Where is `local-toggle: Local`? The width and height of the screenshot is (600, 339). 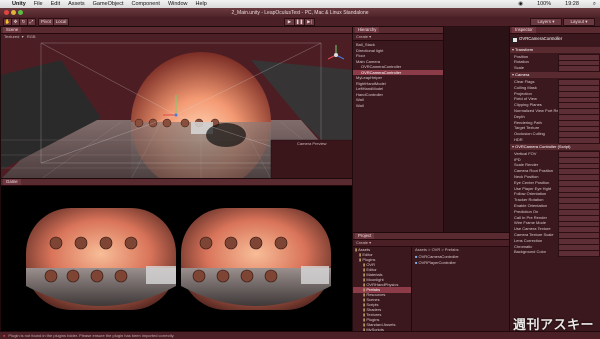
local-toggle: Local is located at coordinates (61, 22).